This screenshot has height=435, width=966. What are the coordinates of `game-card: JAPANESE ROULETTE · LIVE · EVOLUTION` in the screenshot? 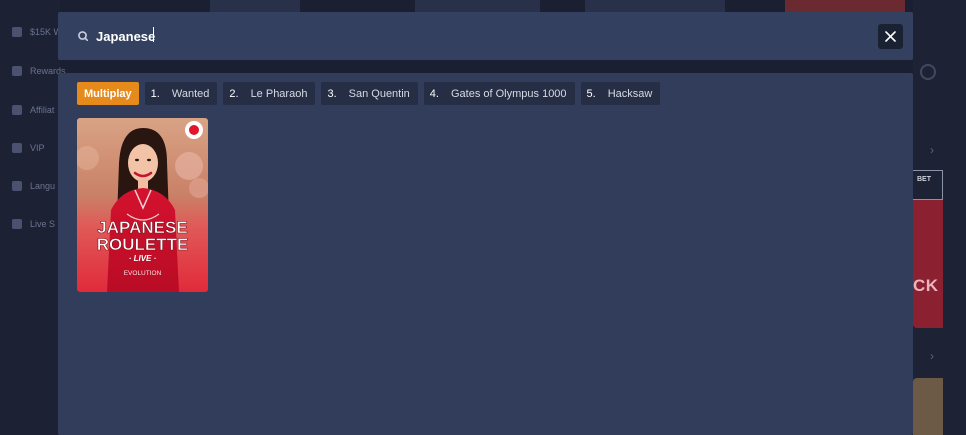 It's located at (142, 205).